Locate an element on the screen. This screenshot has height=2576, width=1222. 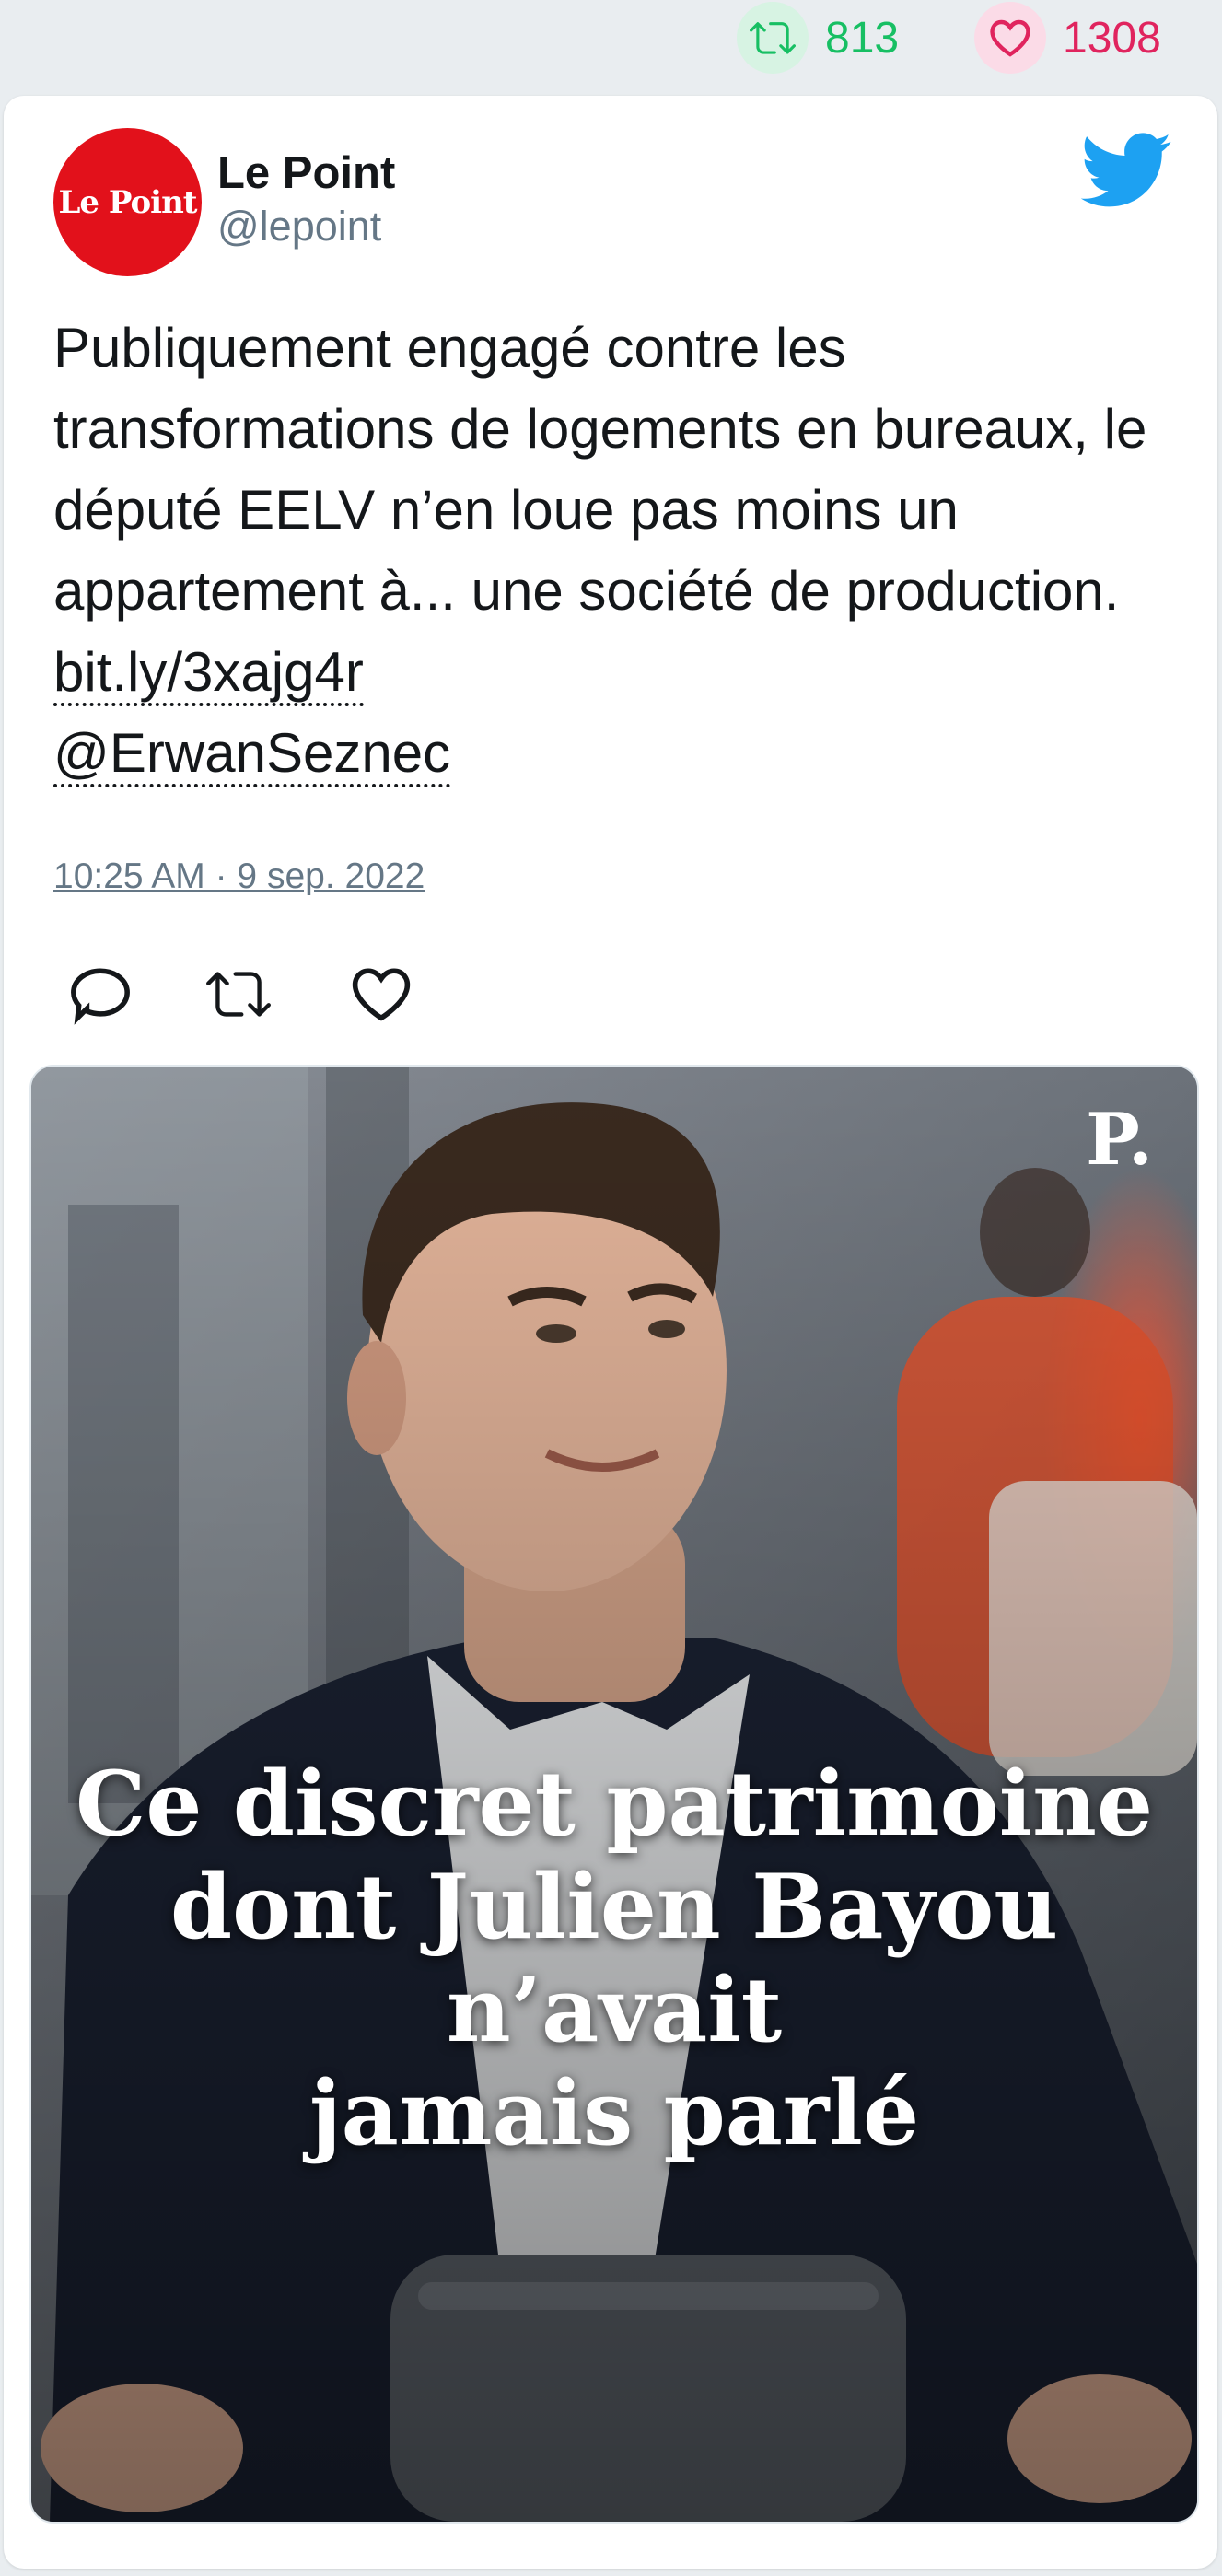
headline-line-2: dont Julien Bayou n’avait is located at coordinates (614, 1958).